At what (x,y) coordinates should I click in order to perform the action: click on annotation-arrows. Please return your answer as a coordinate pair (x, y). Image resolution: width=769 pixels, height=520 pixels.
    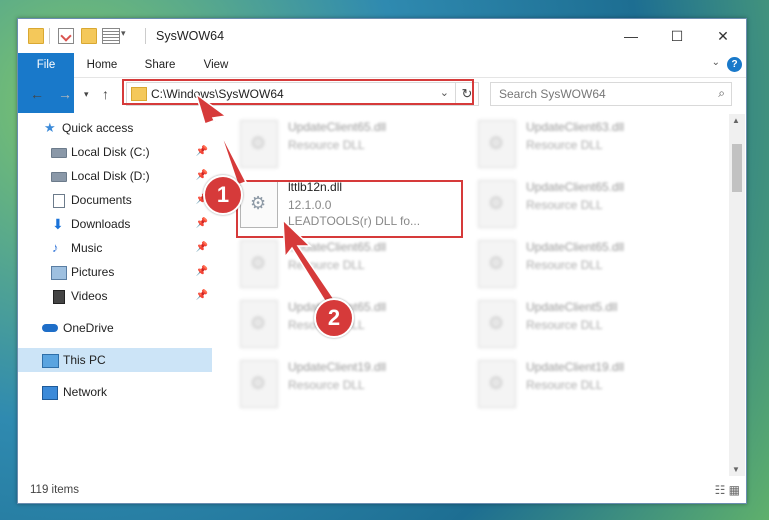
    Looking at the image, I should click on (266, 199).